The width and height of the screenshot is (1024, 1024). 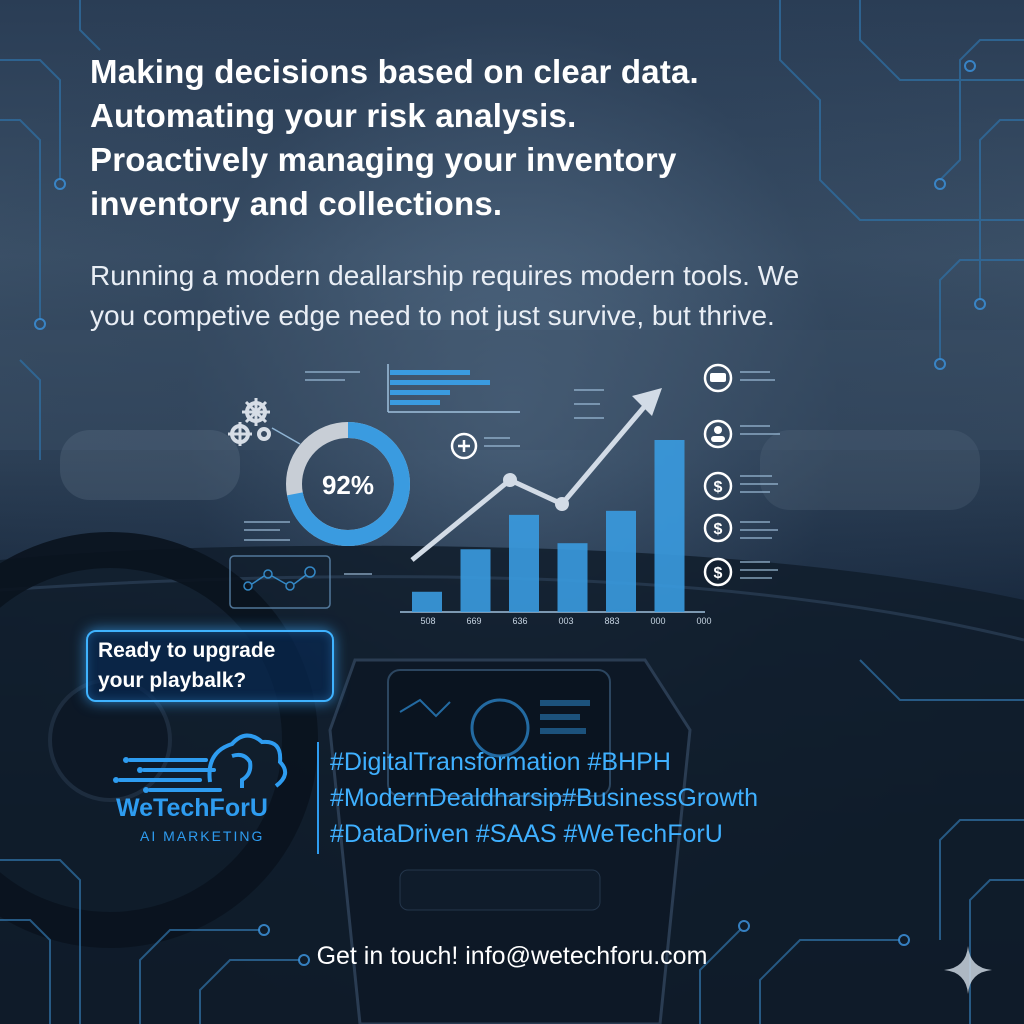 I want to click on mini-bar-chart, so click(x=453, y=388).